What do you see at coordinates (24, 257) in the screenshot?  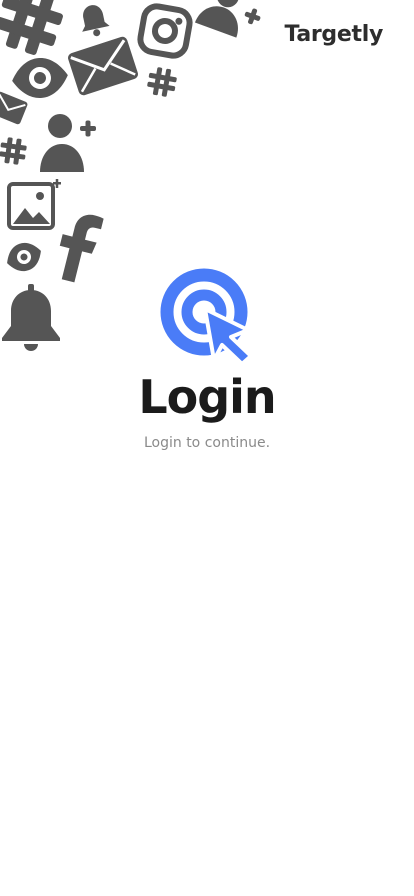 I see `eye-icon` at bounding box center [24, 257].